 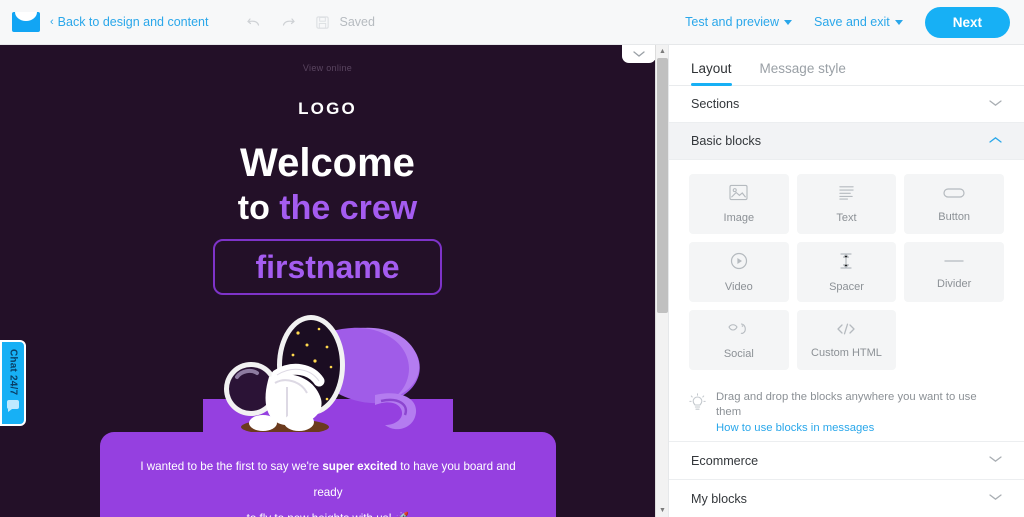 What do you see at coordinates (846, 141) in the screenshot?
I see `accordion-basic-blocks: Basic blocks` at bounding box center [846, 141].